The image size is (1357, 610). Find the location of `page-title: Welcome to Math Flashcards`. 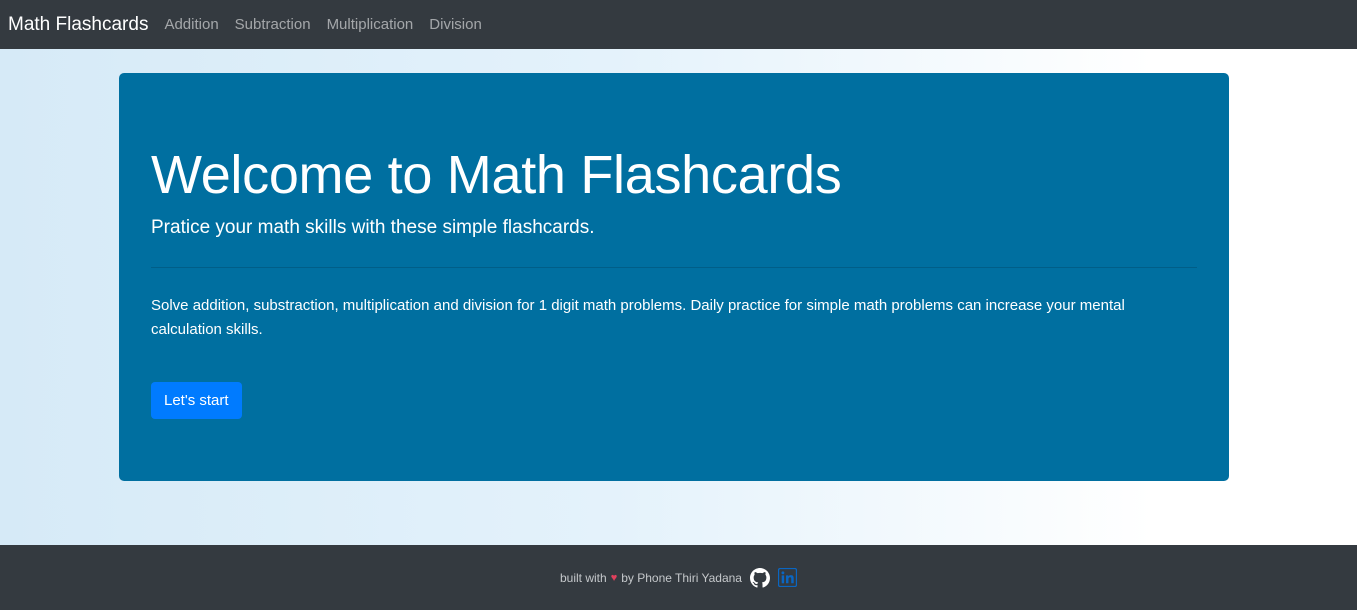

page-title: Welcome to Math Flashcards is located at coordinates (496, 175).